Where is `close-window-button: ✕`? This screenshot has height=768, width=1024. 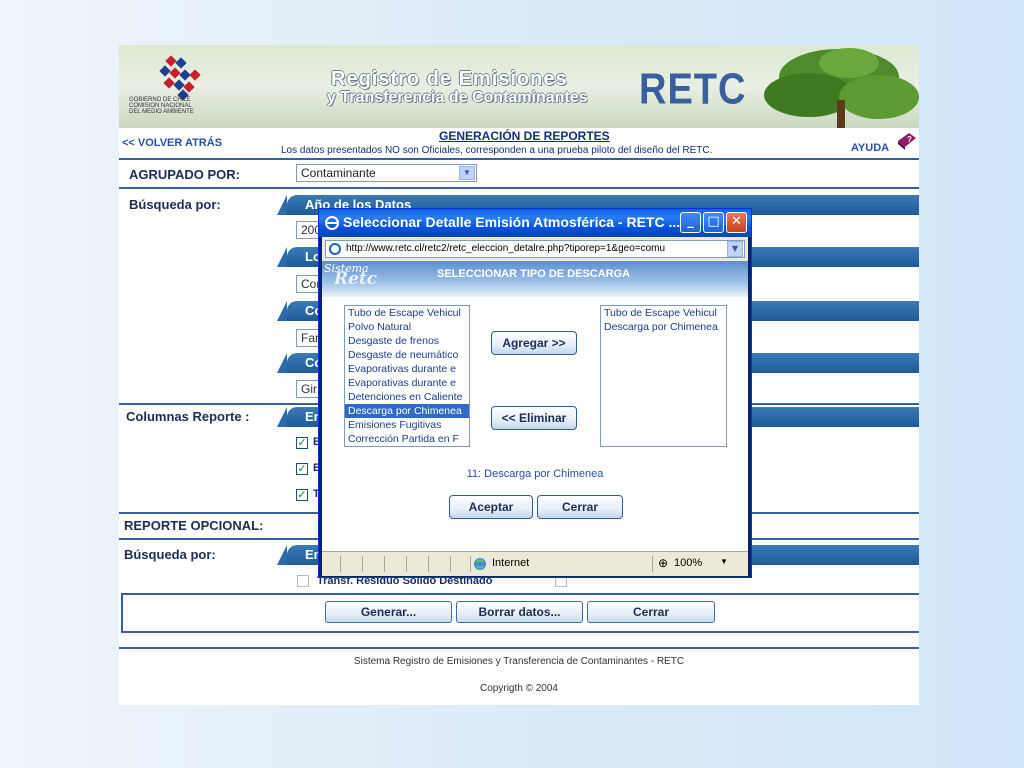
close-window-button: ✕ is located at coordinates (736, 222).